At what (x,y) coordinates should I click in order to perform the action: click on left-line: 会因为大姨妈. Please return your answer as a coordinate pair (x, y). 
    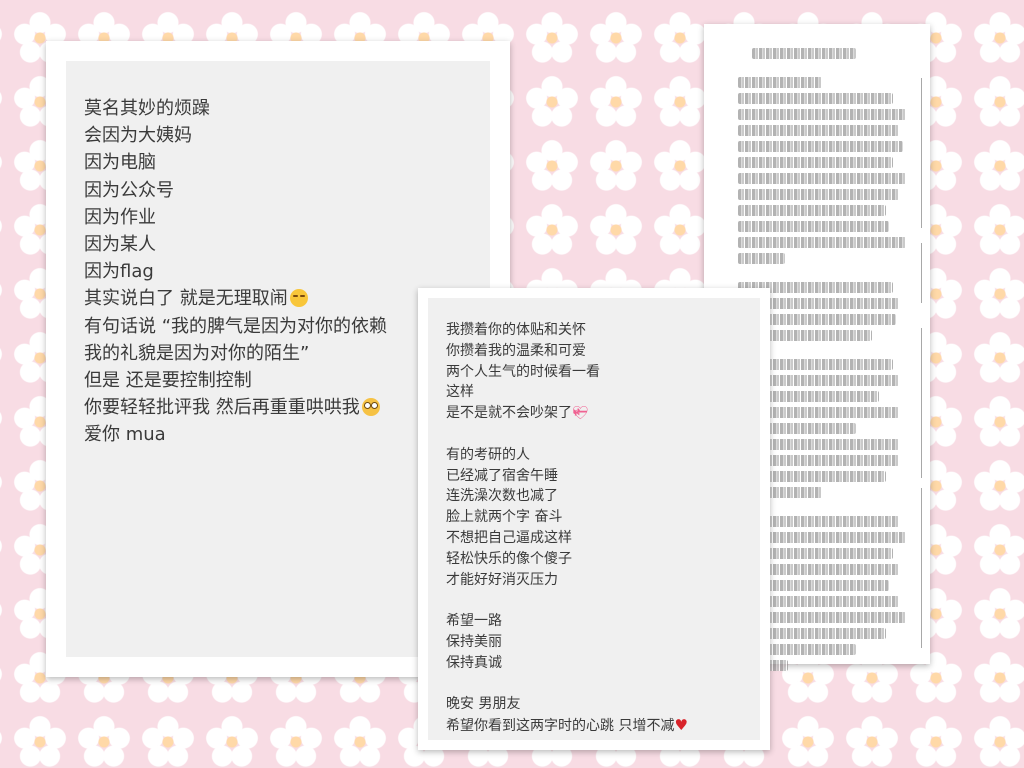
    Looking at the image, I should click on (138, 136).